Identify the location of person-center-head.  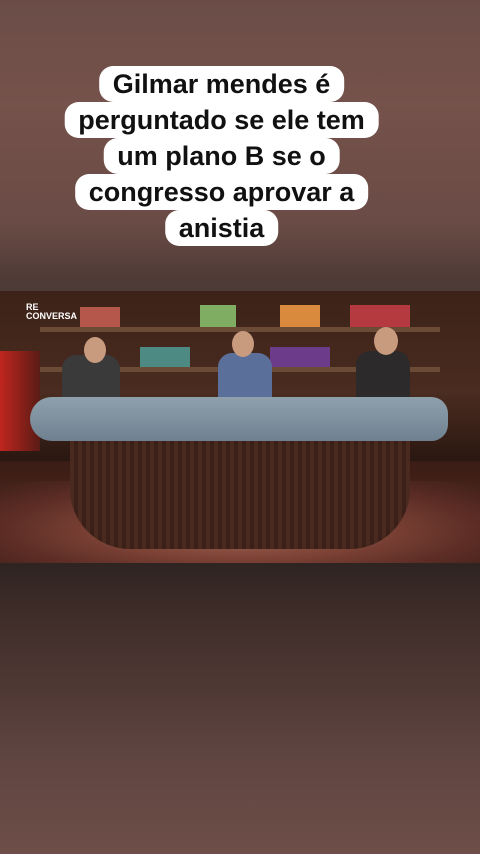
(243, 344).